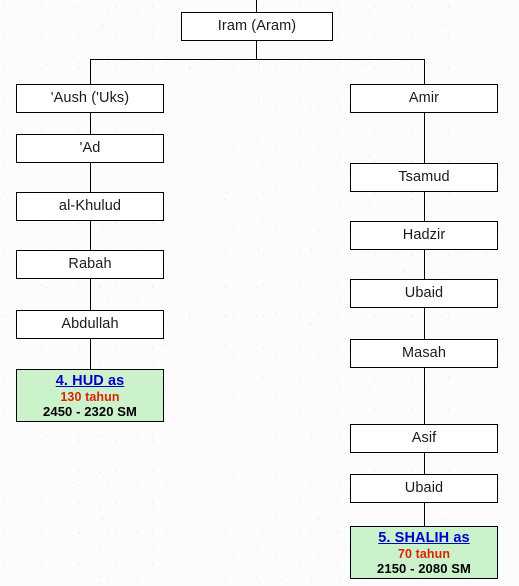 The height and width of the screenshot is (586, 519). I want to click on prophet-age: 130 tahun, so click(90, 396).